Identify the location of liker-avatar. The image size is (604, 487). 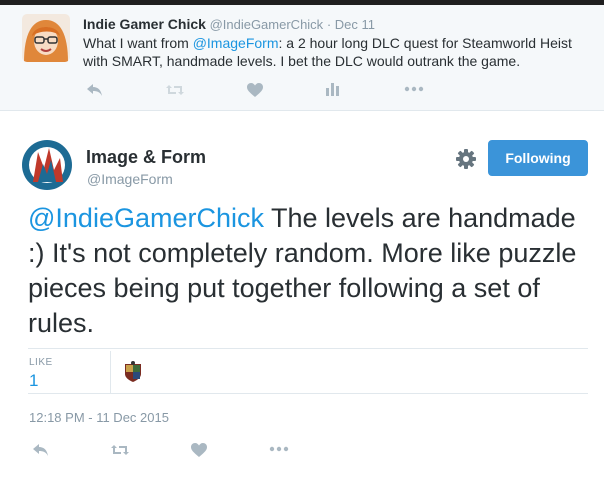
(133, 372).